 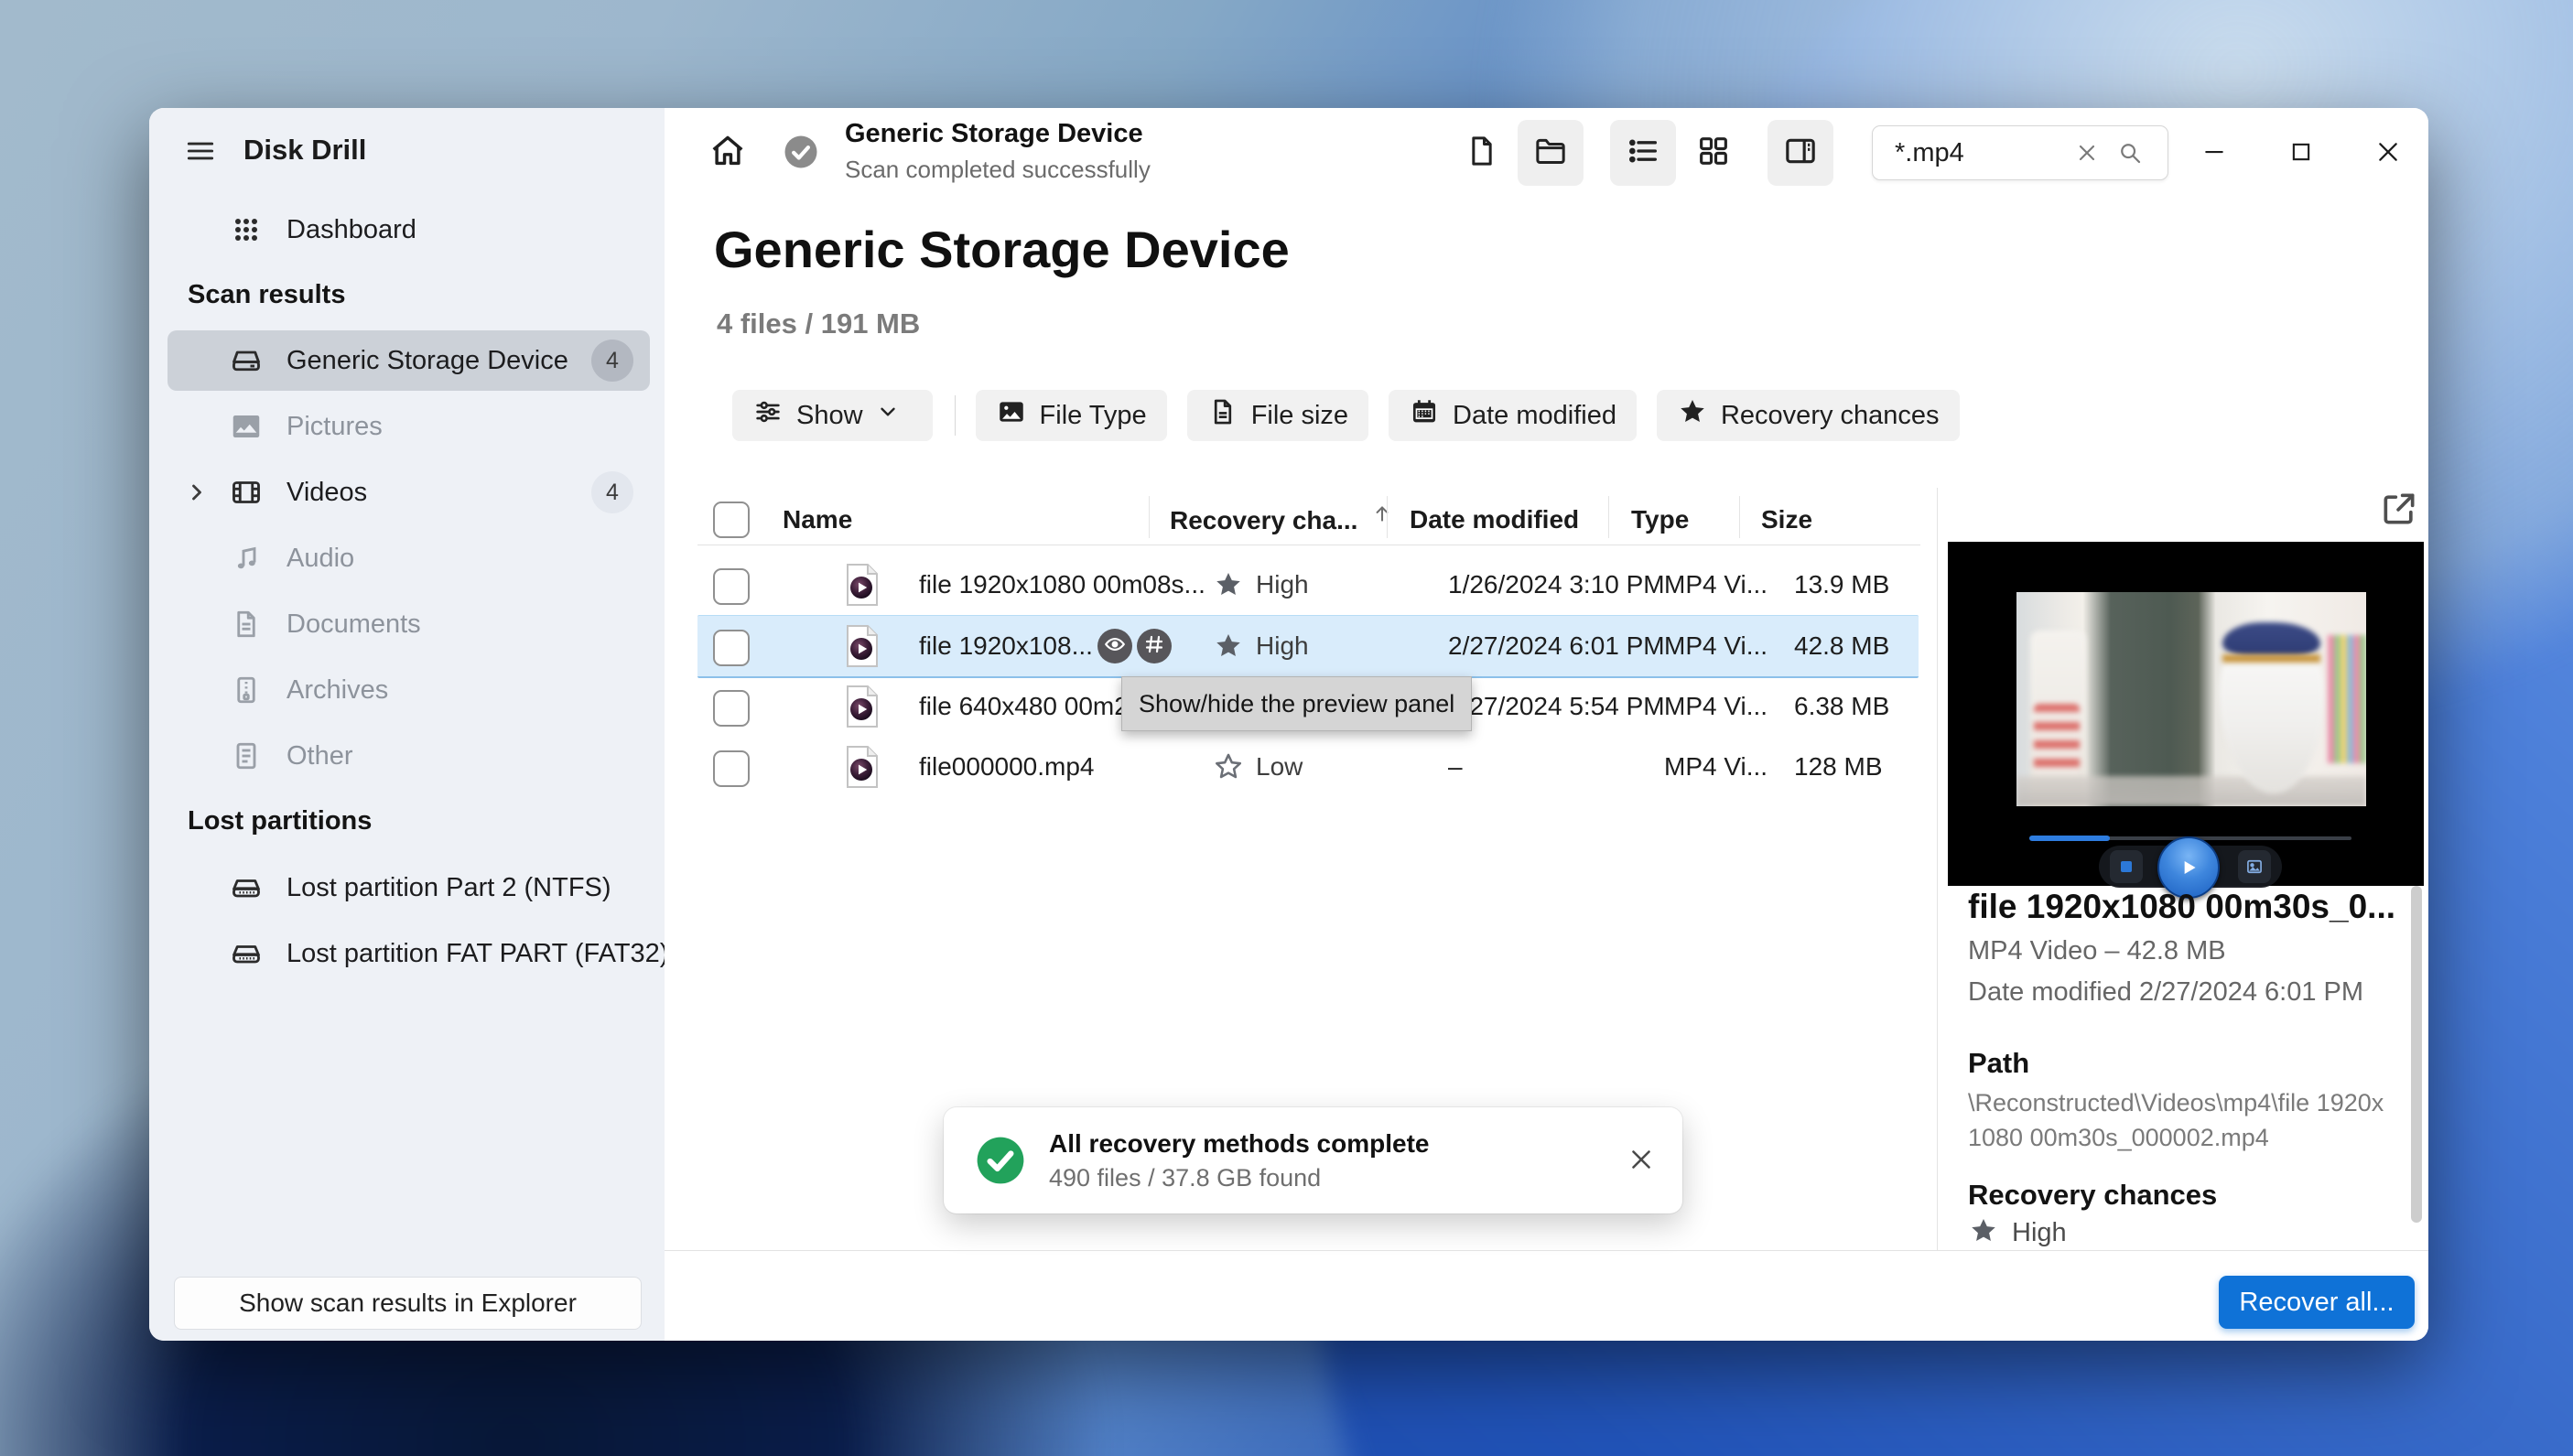 What do you see at coordinates (2416, 1054) in the screenshot?
I see `preview-scrollbar` at bounding box center [2416, 1054].